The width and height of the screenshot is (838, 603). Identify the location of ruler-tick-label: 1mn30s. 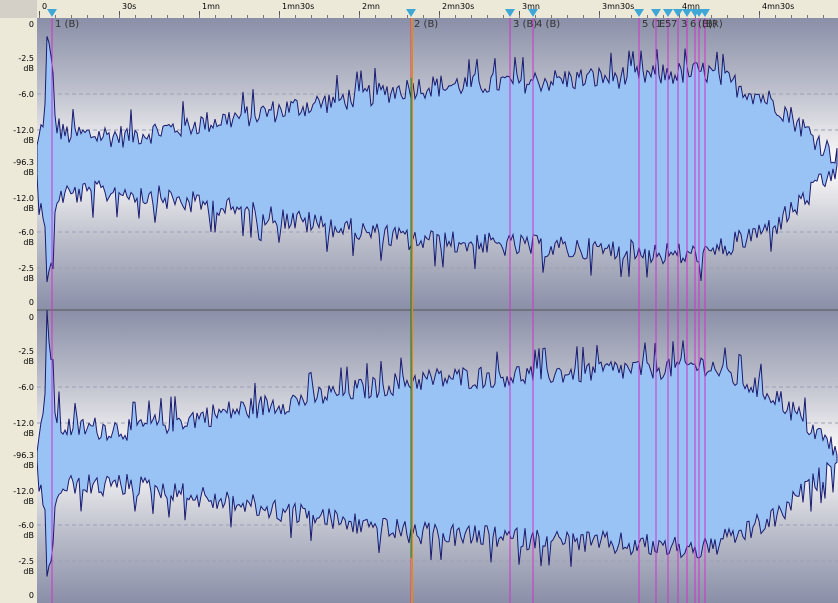
(298, 6).